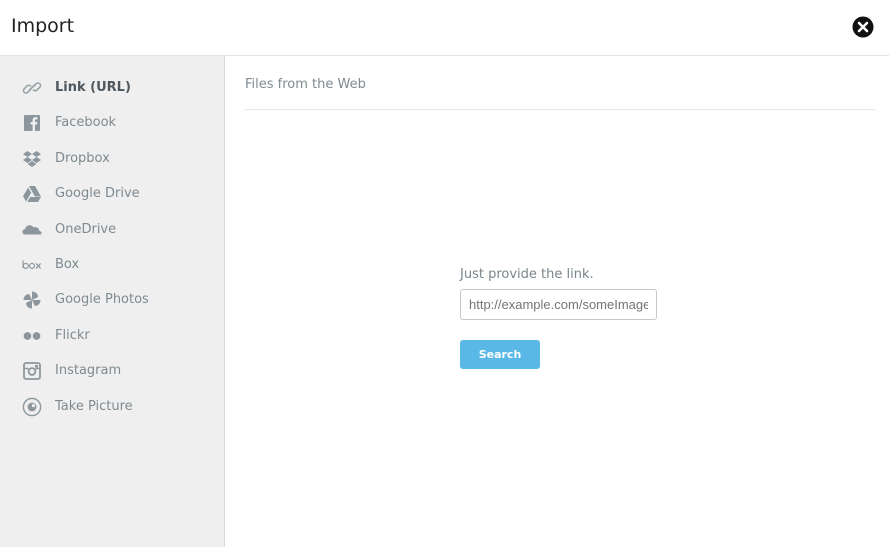  I want to click on link-icon, so click(32, 88).